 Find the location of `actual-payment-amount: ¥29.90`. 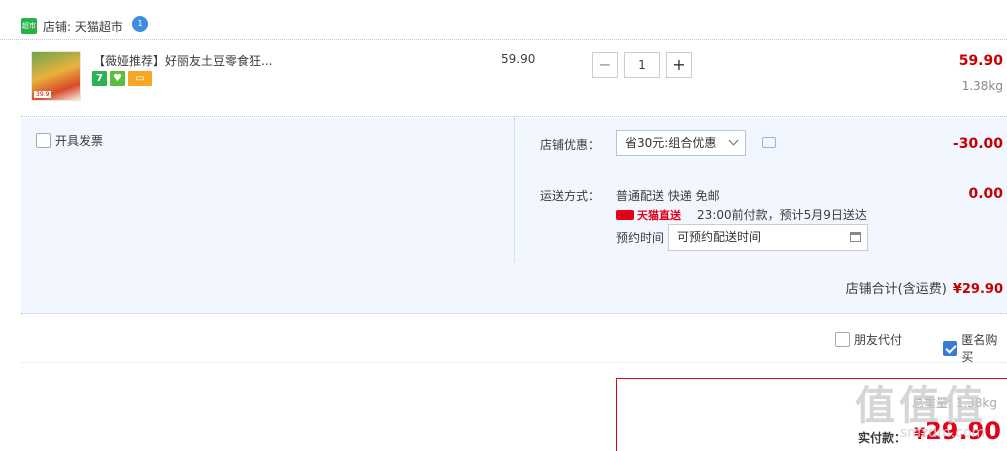

actual-payment-amount: ¥29.90 is located at coordinates (957, 431).